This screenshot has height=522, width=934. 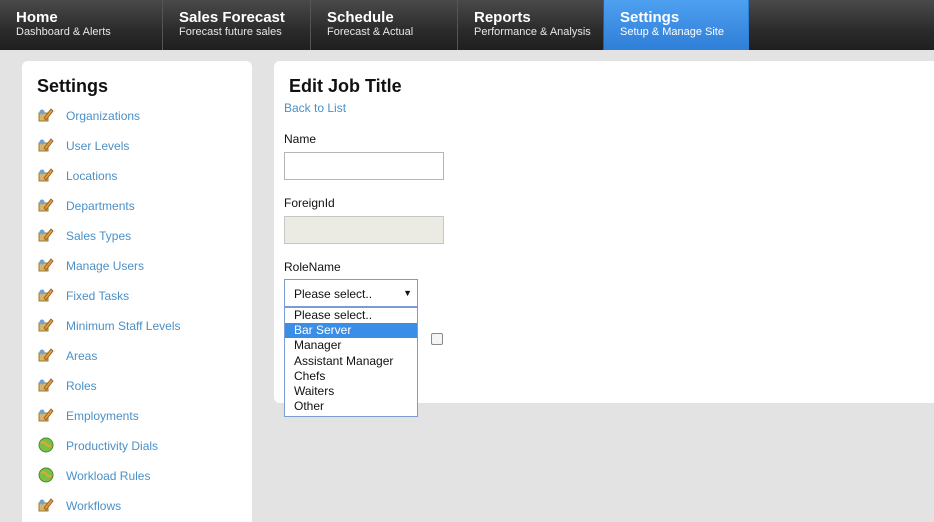 What do you see at coordinates (351, 406) in the screenshot?
I see `role-option: Other` at bounding box center [351, 406].